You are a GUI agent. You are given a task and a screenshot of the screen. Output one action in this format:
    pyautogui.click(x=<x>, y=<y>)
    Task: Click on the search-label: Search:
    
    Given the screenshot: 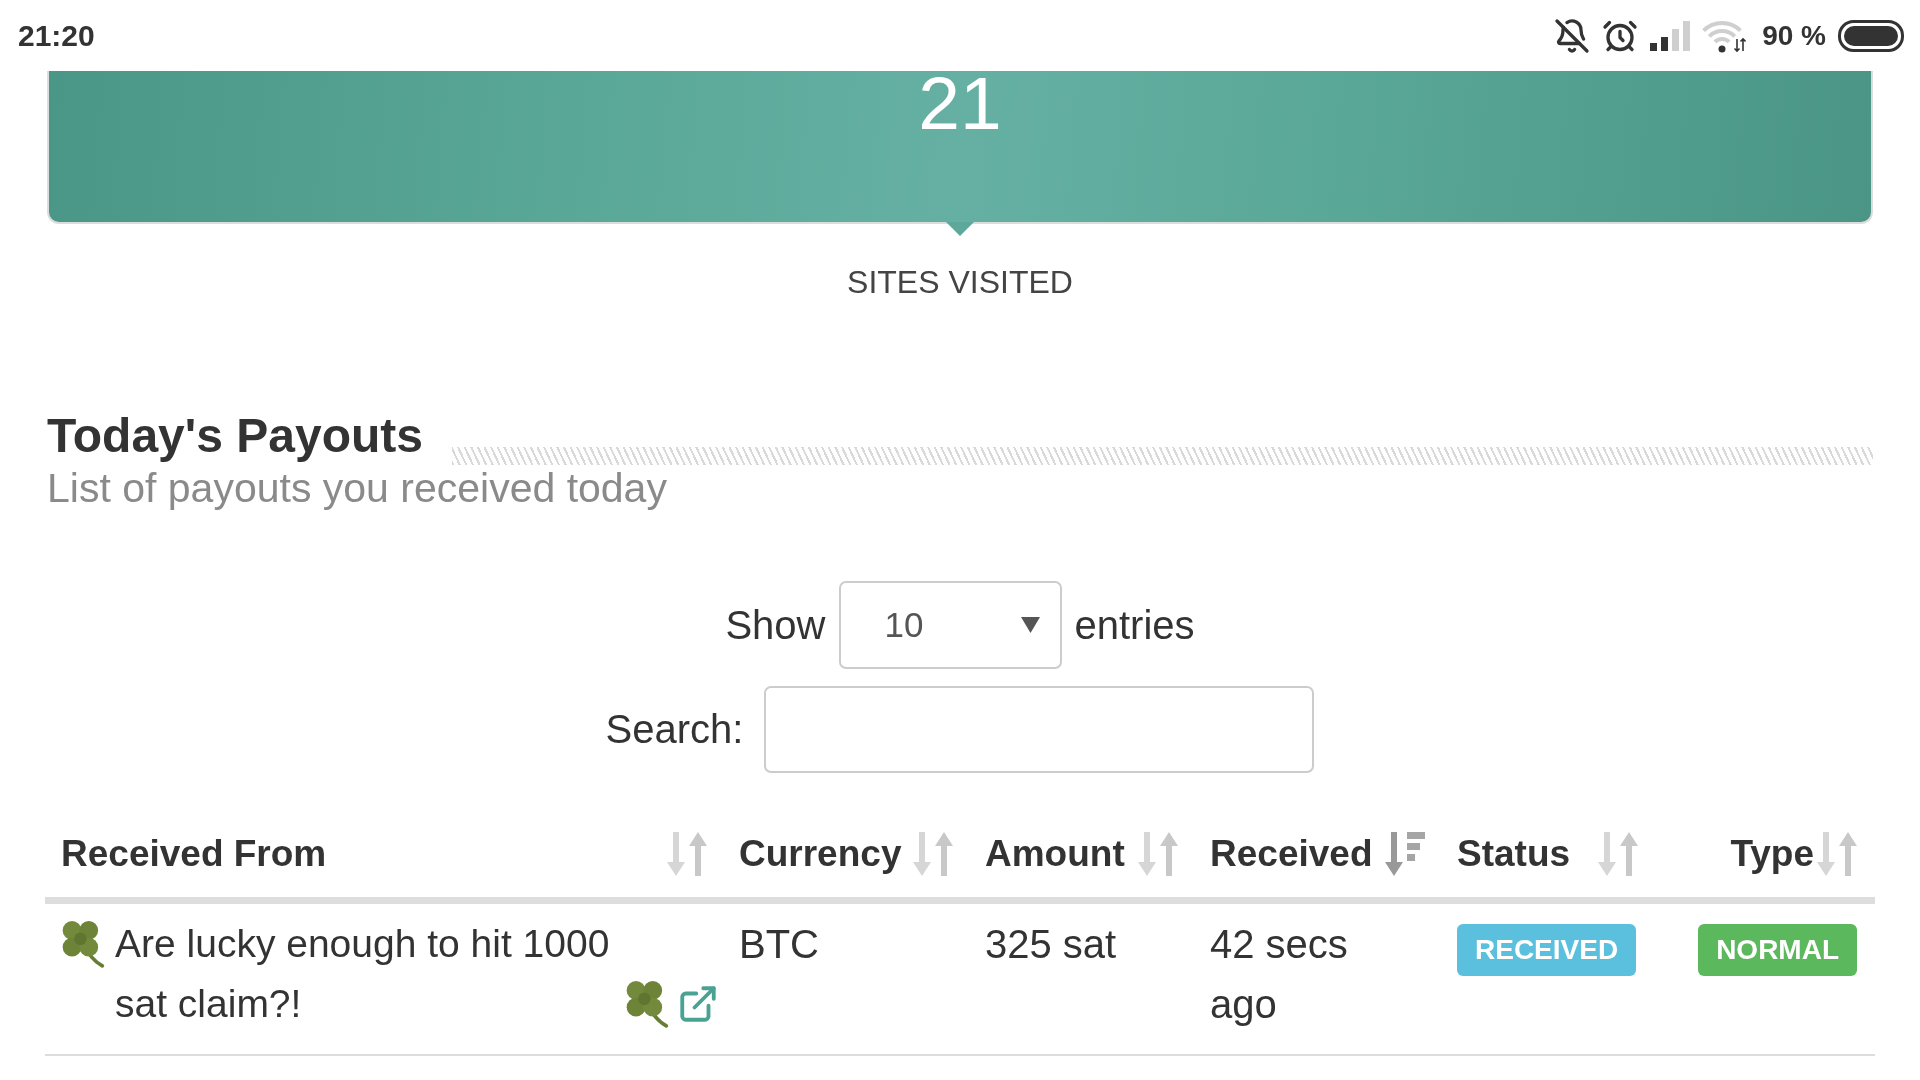 What is the action you would take?
    pyautogui.click(x=674, y=729)
    